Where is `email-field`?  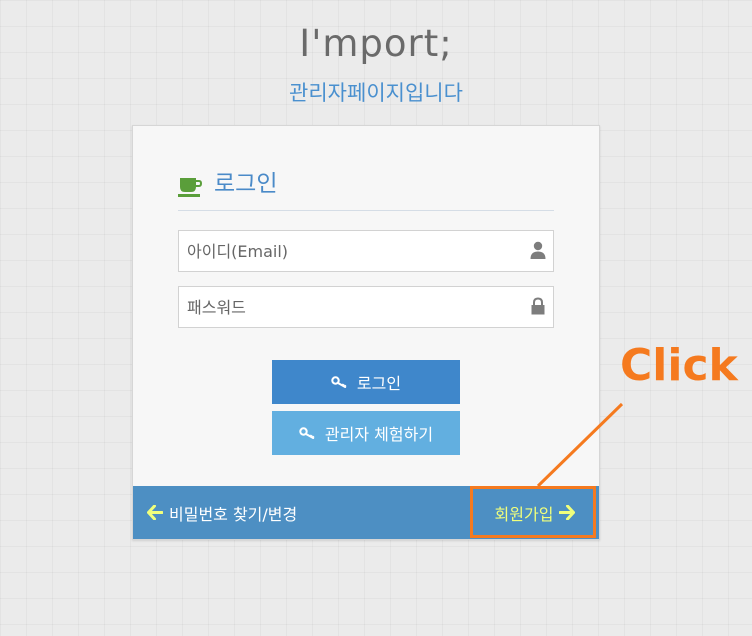
email-field is located at coordinates (366, 251).